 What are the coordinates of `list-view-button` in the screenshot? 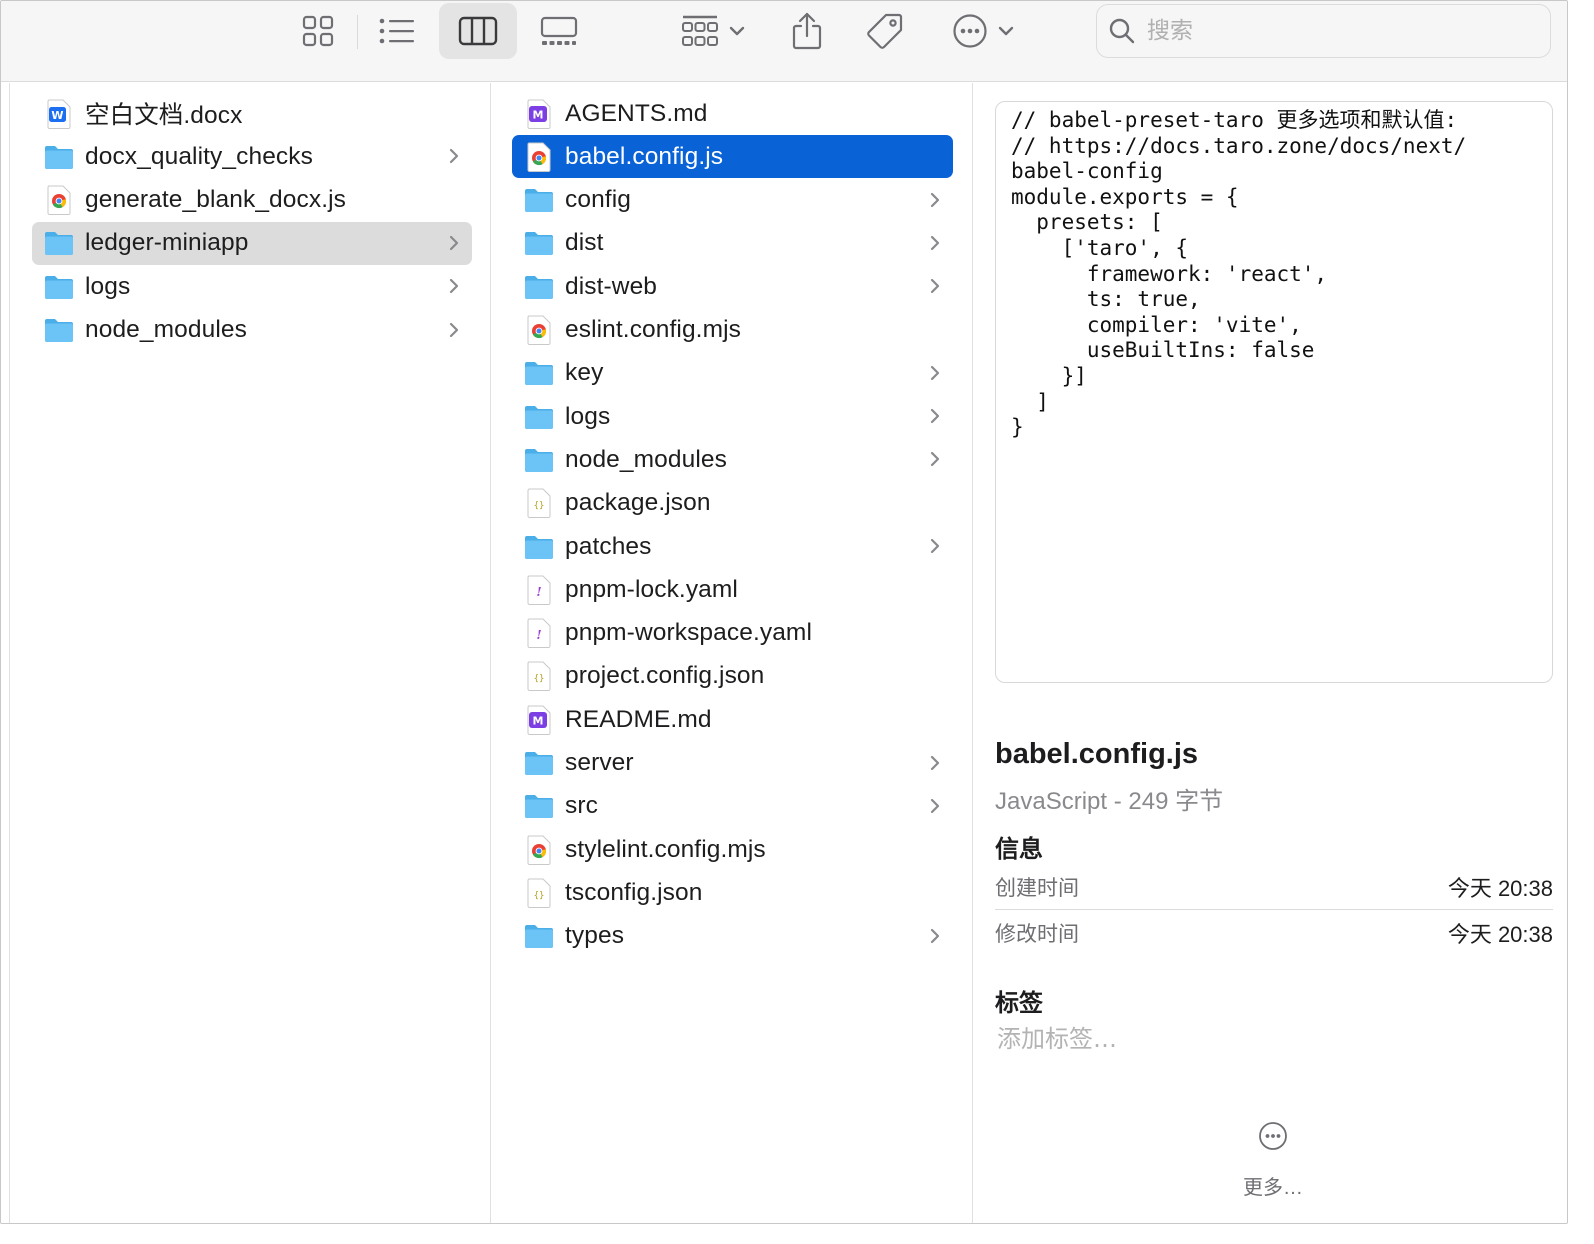 It's located at (397, 31).